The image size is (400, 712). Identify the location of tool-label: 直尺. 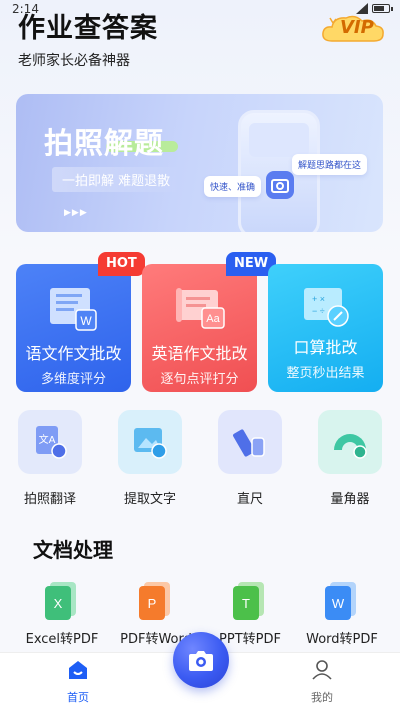
(249, 499).